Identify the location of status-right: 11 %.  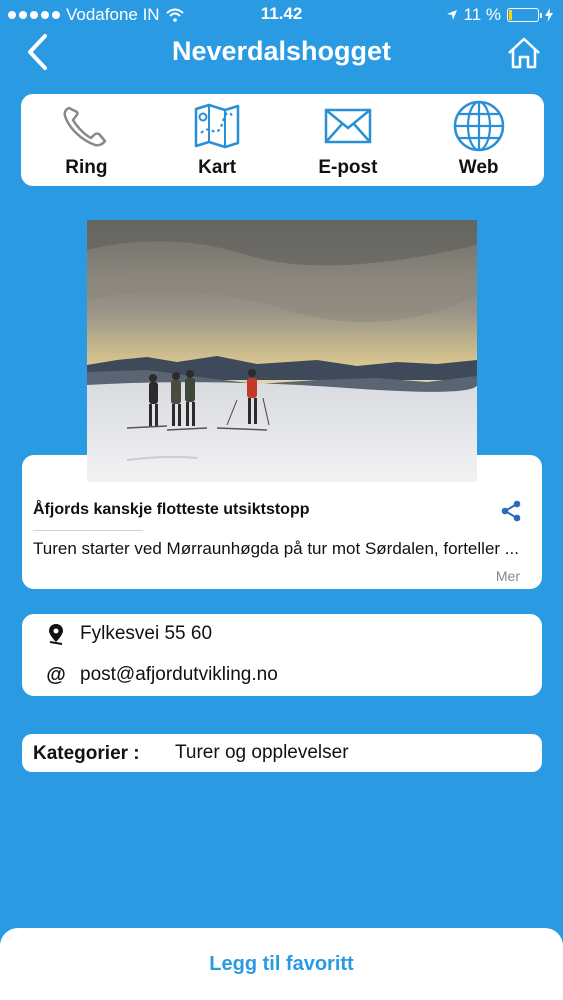
(499, 15).